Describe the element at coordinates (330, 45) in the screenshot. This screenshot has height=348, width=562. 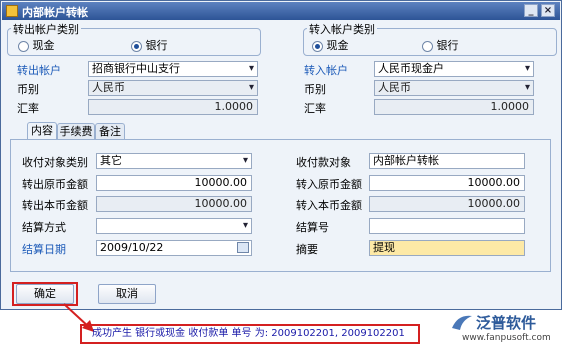
I see `in-cash-radio: 现金` at that location.